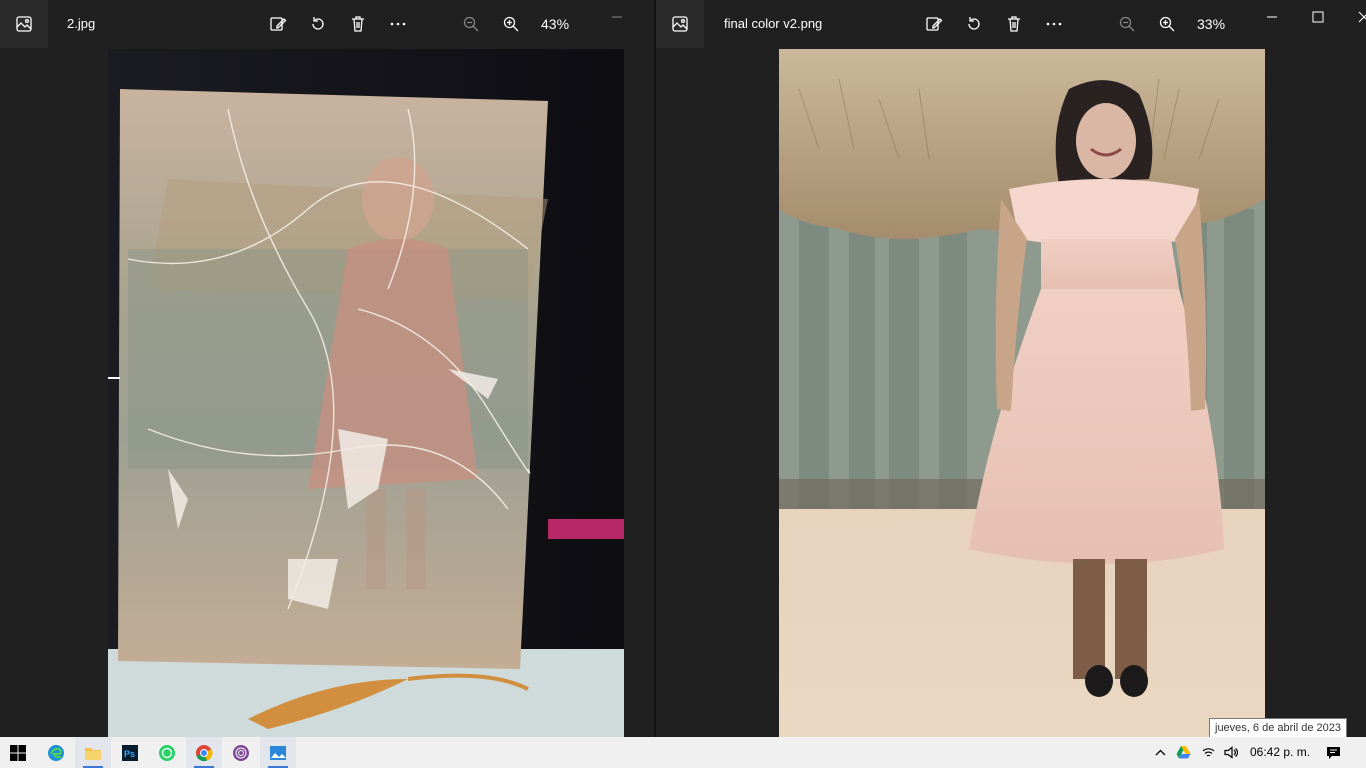 The image size is (1366, 768). I want to click on zoom-level: 33%, so click(1211, 24).